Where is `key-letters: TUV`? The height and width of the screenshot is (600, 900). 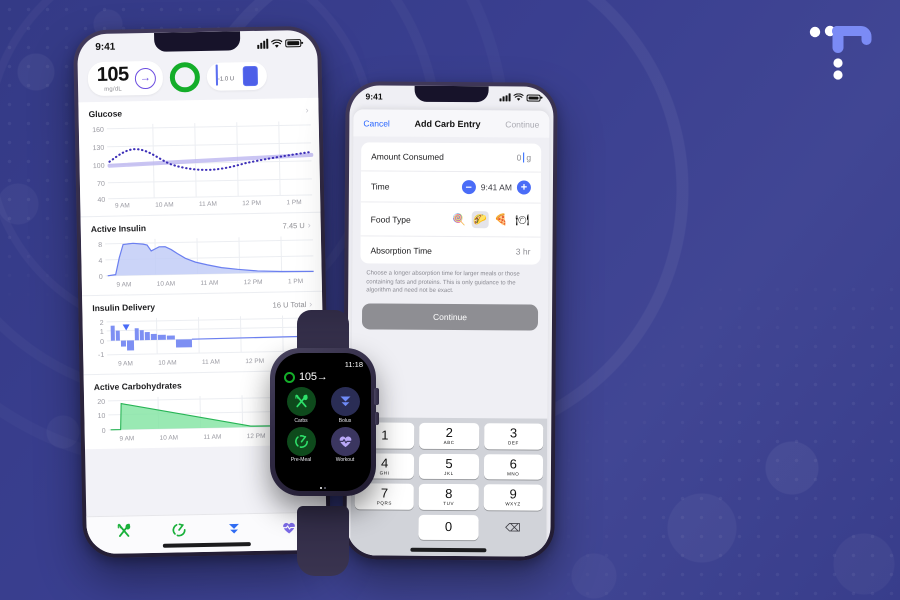
key-letters: TUV is located at coordinates (449, 504).